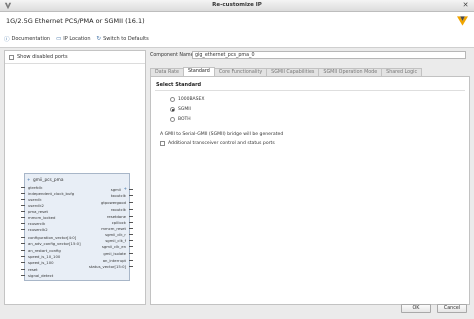  I want to click on pin-left: speed_is_10_100, so click(44, 256).